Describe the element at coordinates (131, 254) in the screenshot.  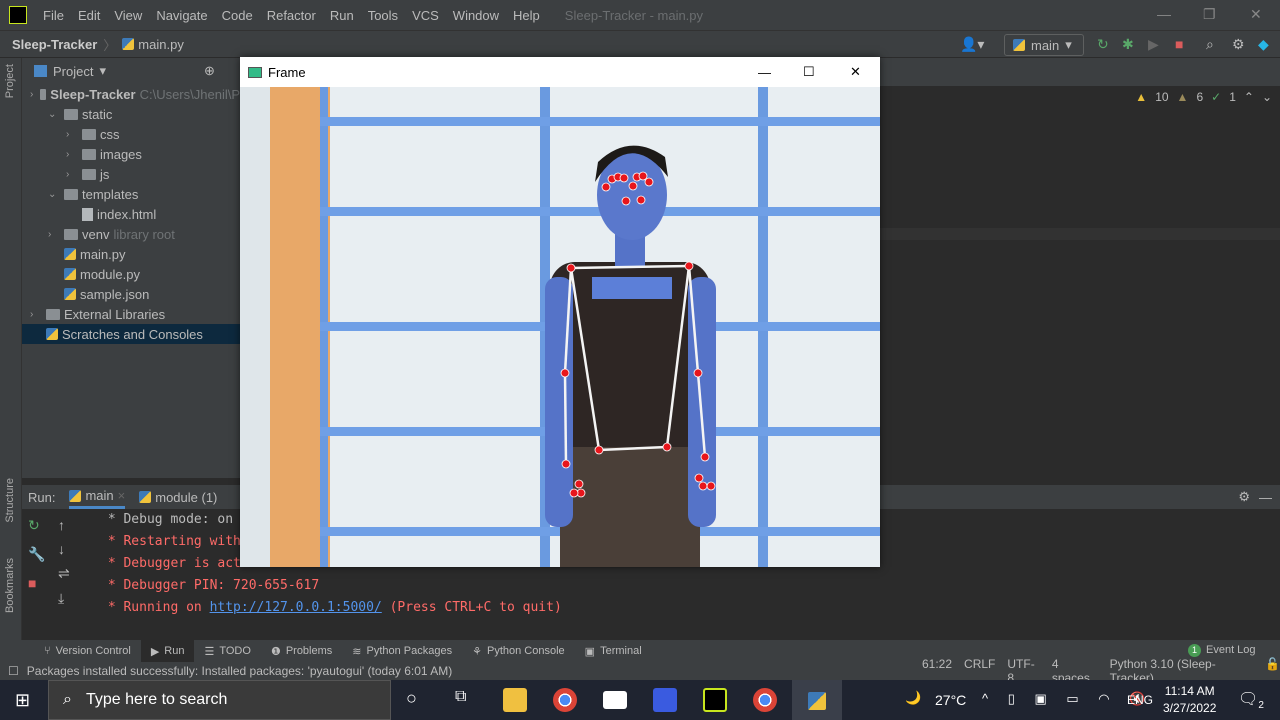
I see `tree-item: main.py` at that location.